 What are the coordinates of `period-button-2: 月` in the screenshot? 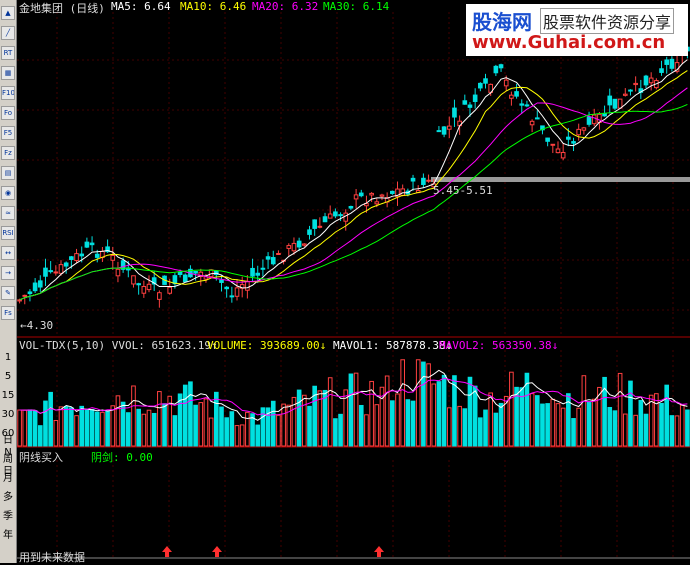 It's located at (8, 479).